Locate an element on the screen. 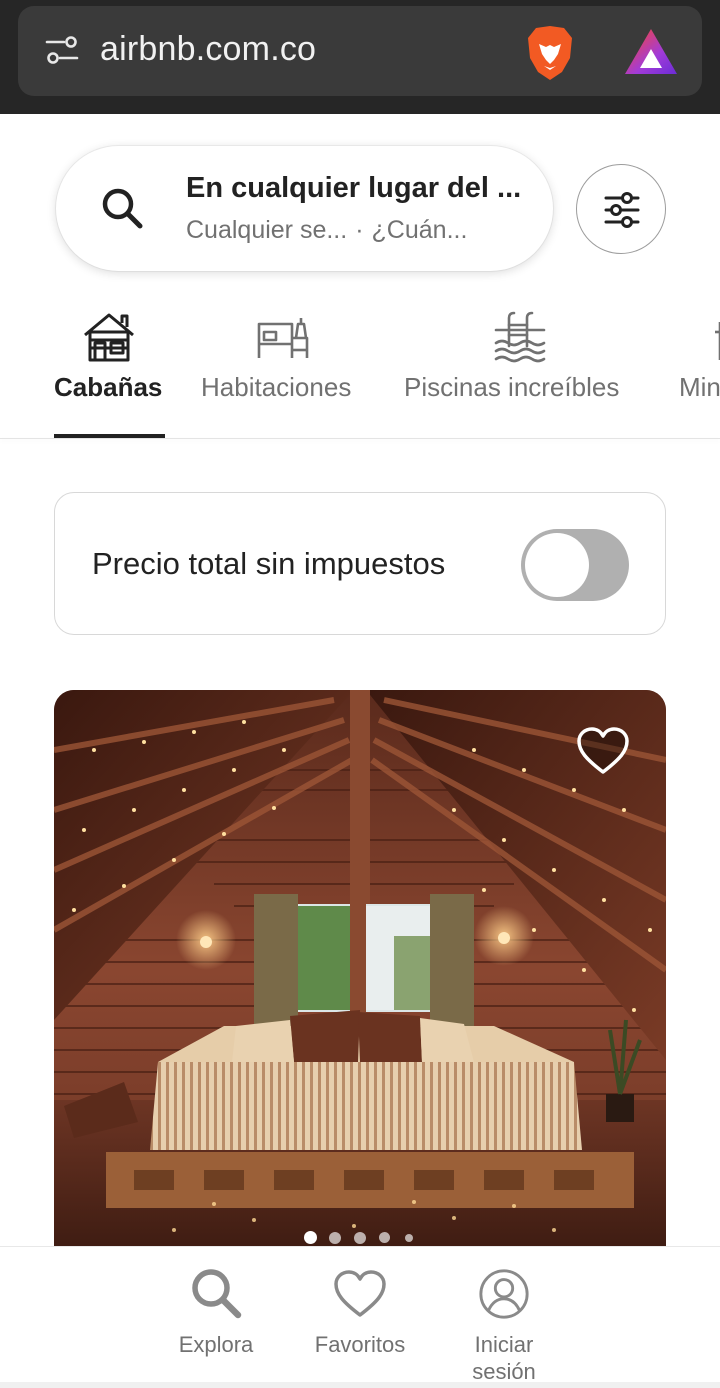 This screenshot has height=1388, width=720. category-label: Cabañas is located at coordinates (108, 387).